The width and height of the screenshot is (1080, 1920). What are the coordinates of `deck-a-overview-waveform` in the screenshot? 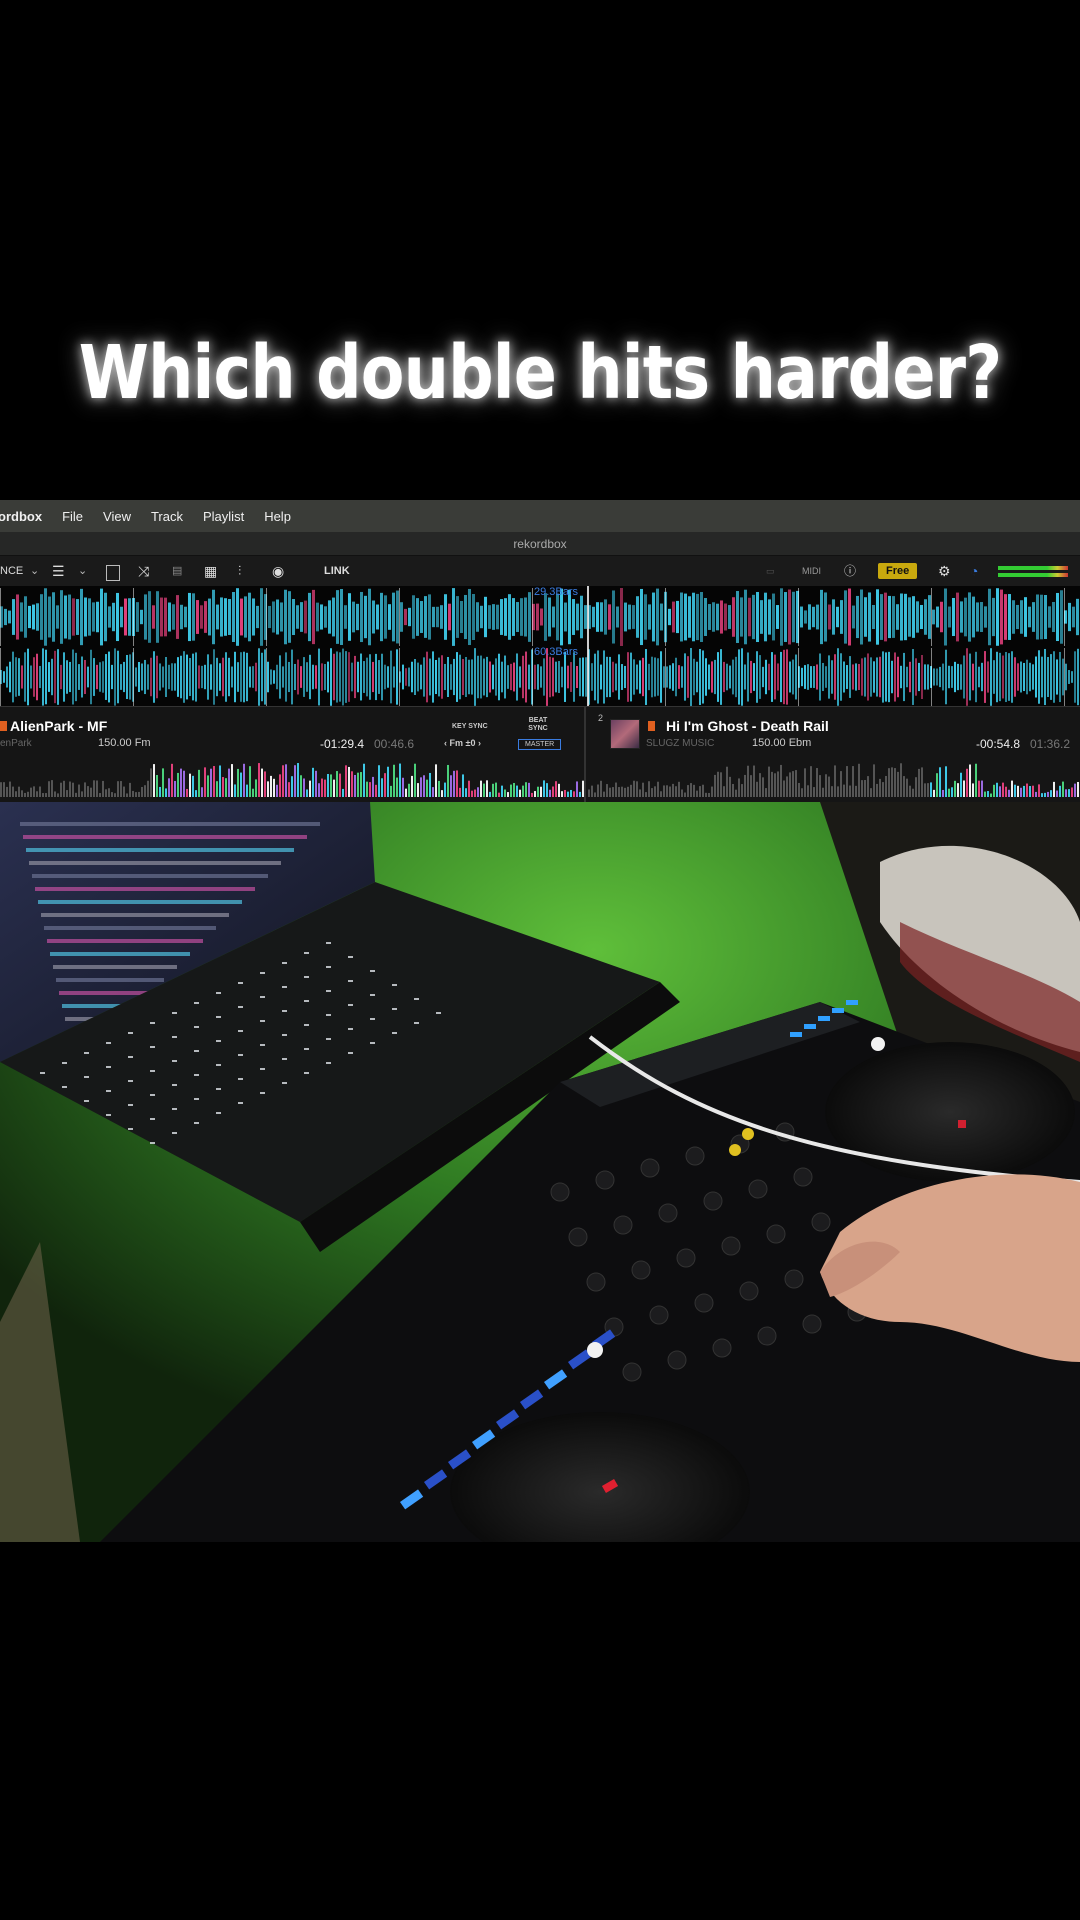 It's located at (292, 780).